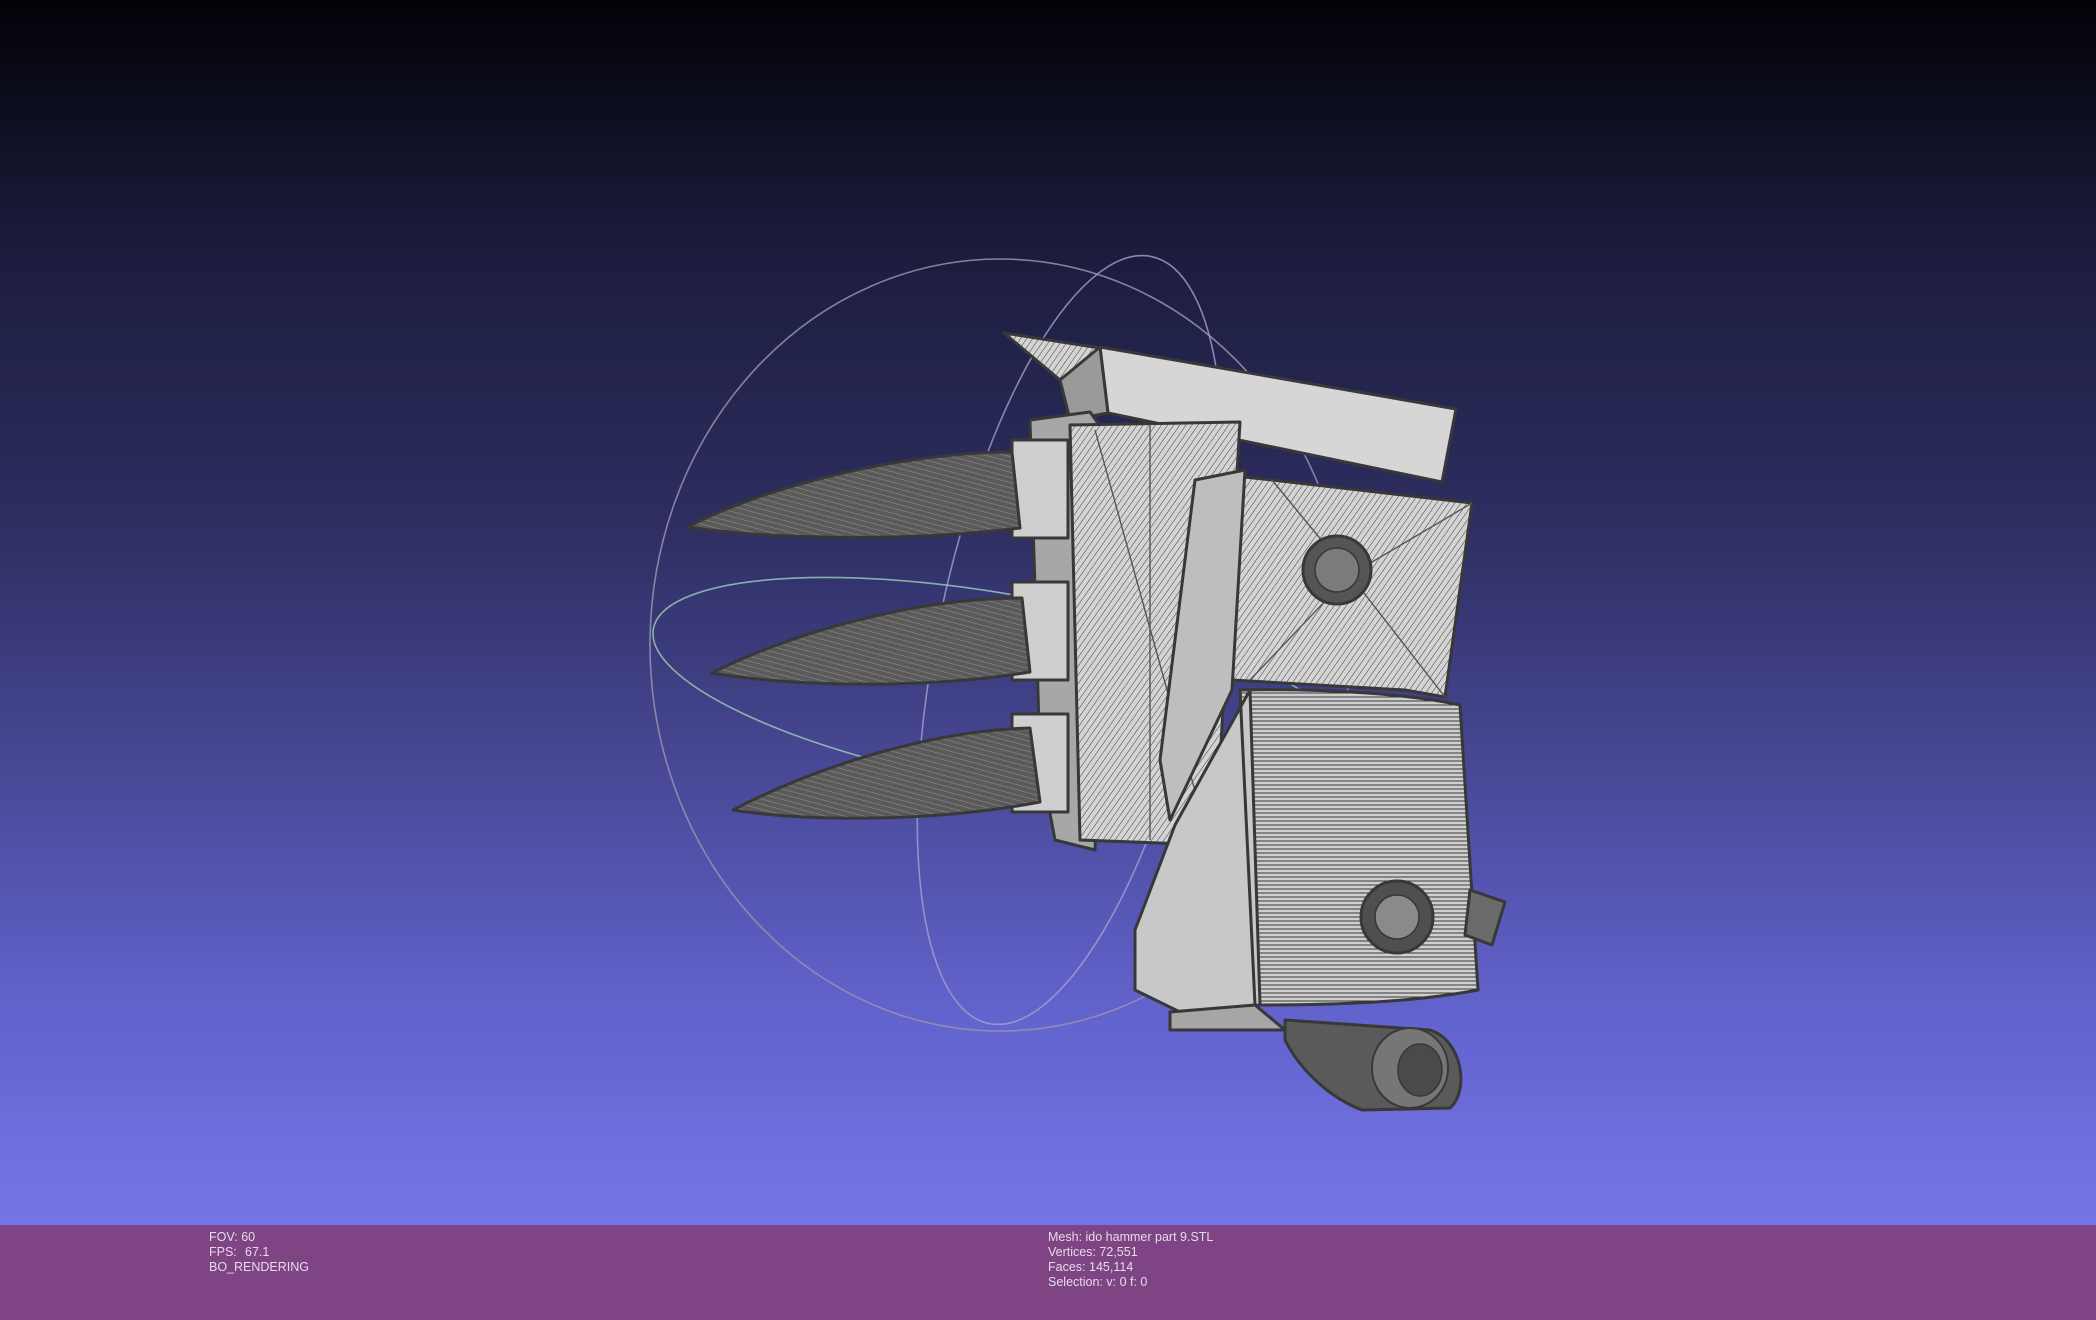  Describe the element at coordinates (1485, 917) in the screenshot. I see `mesh-side-tab` at that location.